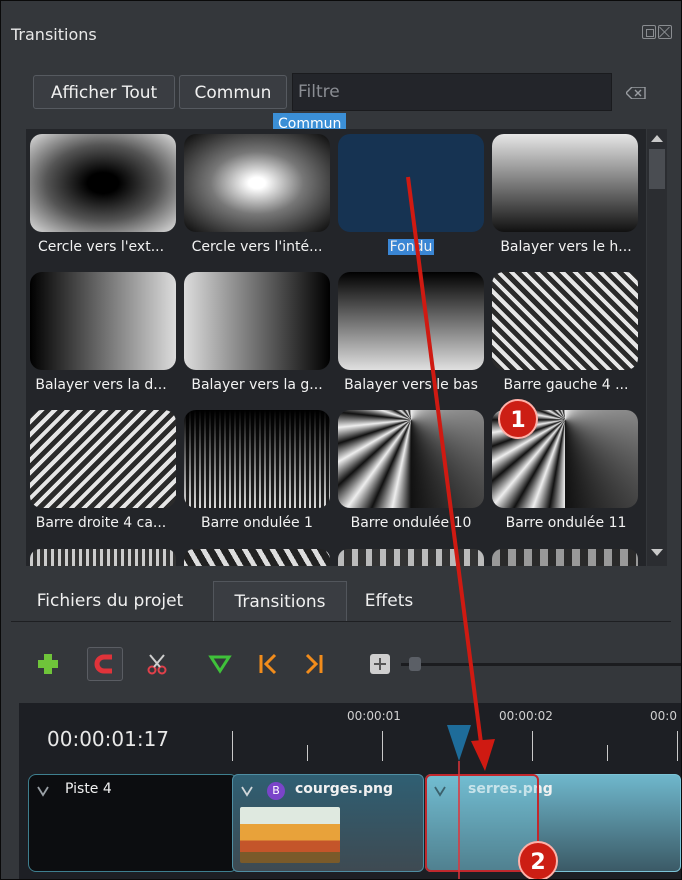 This screenshot has width=682, height=880. What do you see at coordinates (526, 716) in the screenshot?
I see `ruler-label: 00:00:02` at bounding box center [526, 716].